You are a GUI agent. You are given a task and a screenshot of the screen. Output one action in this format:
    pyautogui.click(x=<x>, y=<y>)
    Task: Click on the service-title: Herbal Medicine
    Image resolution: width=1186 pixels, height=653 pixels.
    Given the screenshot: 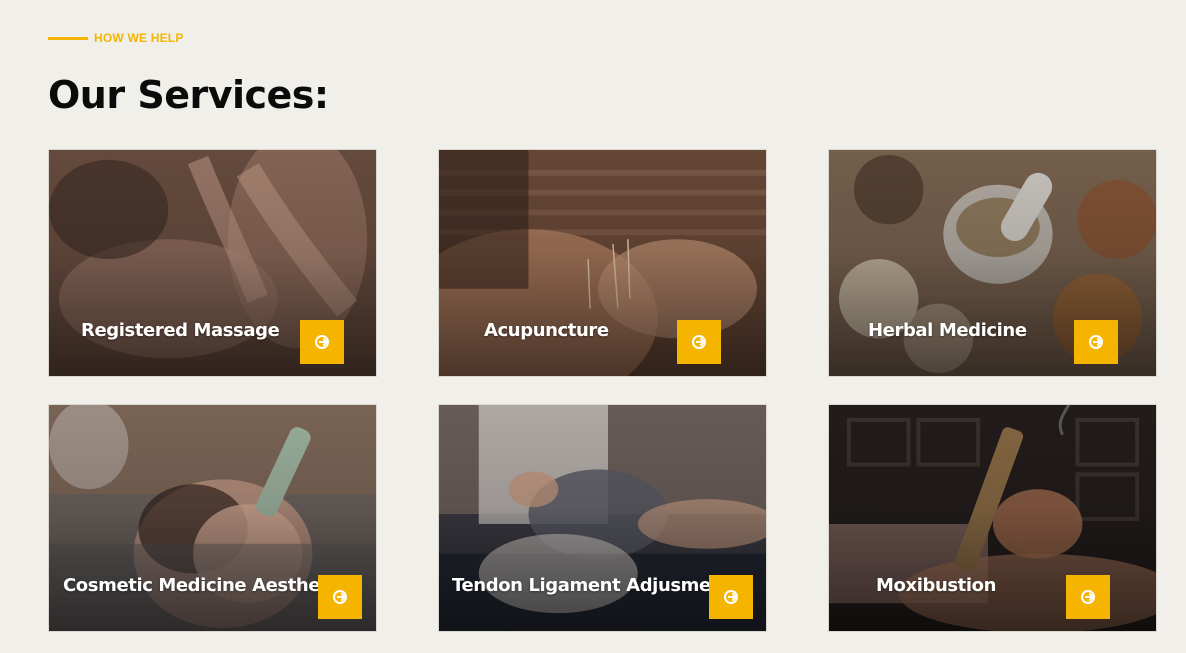 What is the action you would take?
    pyautogui.click(x=947, y=330)
    